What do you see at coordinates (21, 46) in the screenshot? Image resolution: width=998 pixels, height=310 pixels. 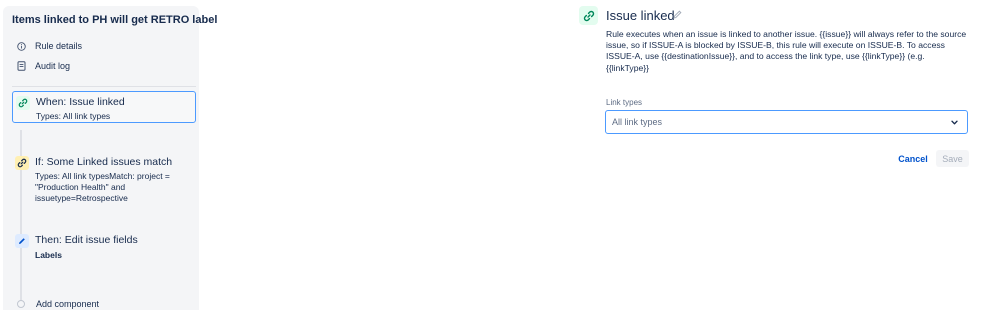 I see `info-icon` at bounding box center [21, 46].